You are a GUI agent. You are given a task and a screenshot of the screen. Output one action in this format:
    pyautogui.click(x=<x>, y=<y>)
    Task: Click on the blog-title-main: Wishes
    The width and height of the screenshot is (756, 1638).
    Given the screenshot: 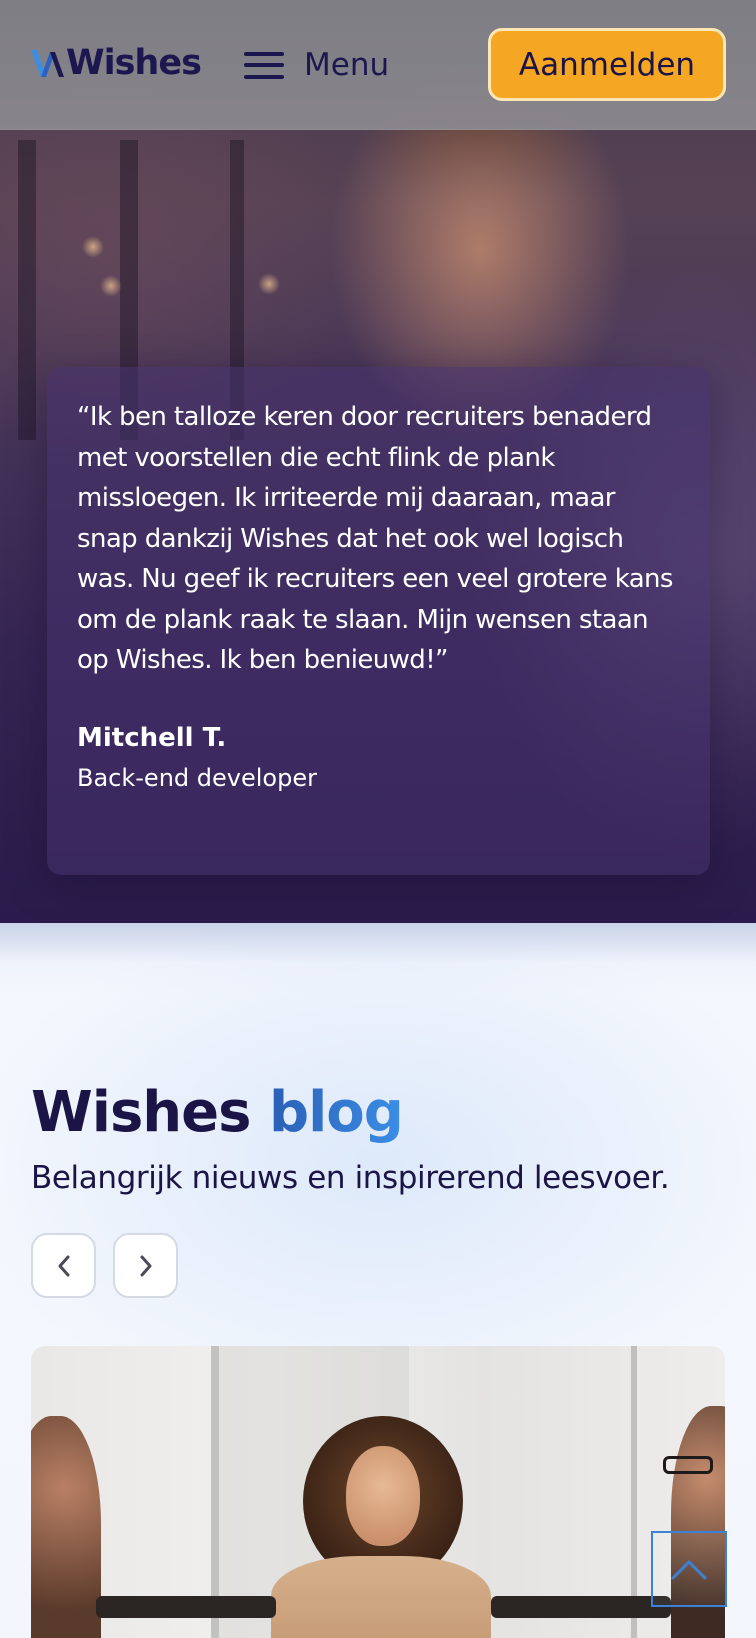 What is the action you would take?
    pyautogui.click(x=141, y=1112)
    